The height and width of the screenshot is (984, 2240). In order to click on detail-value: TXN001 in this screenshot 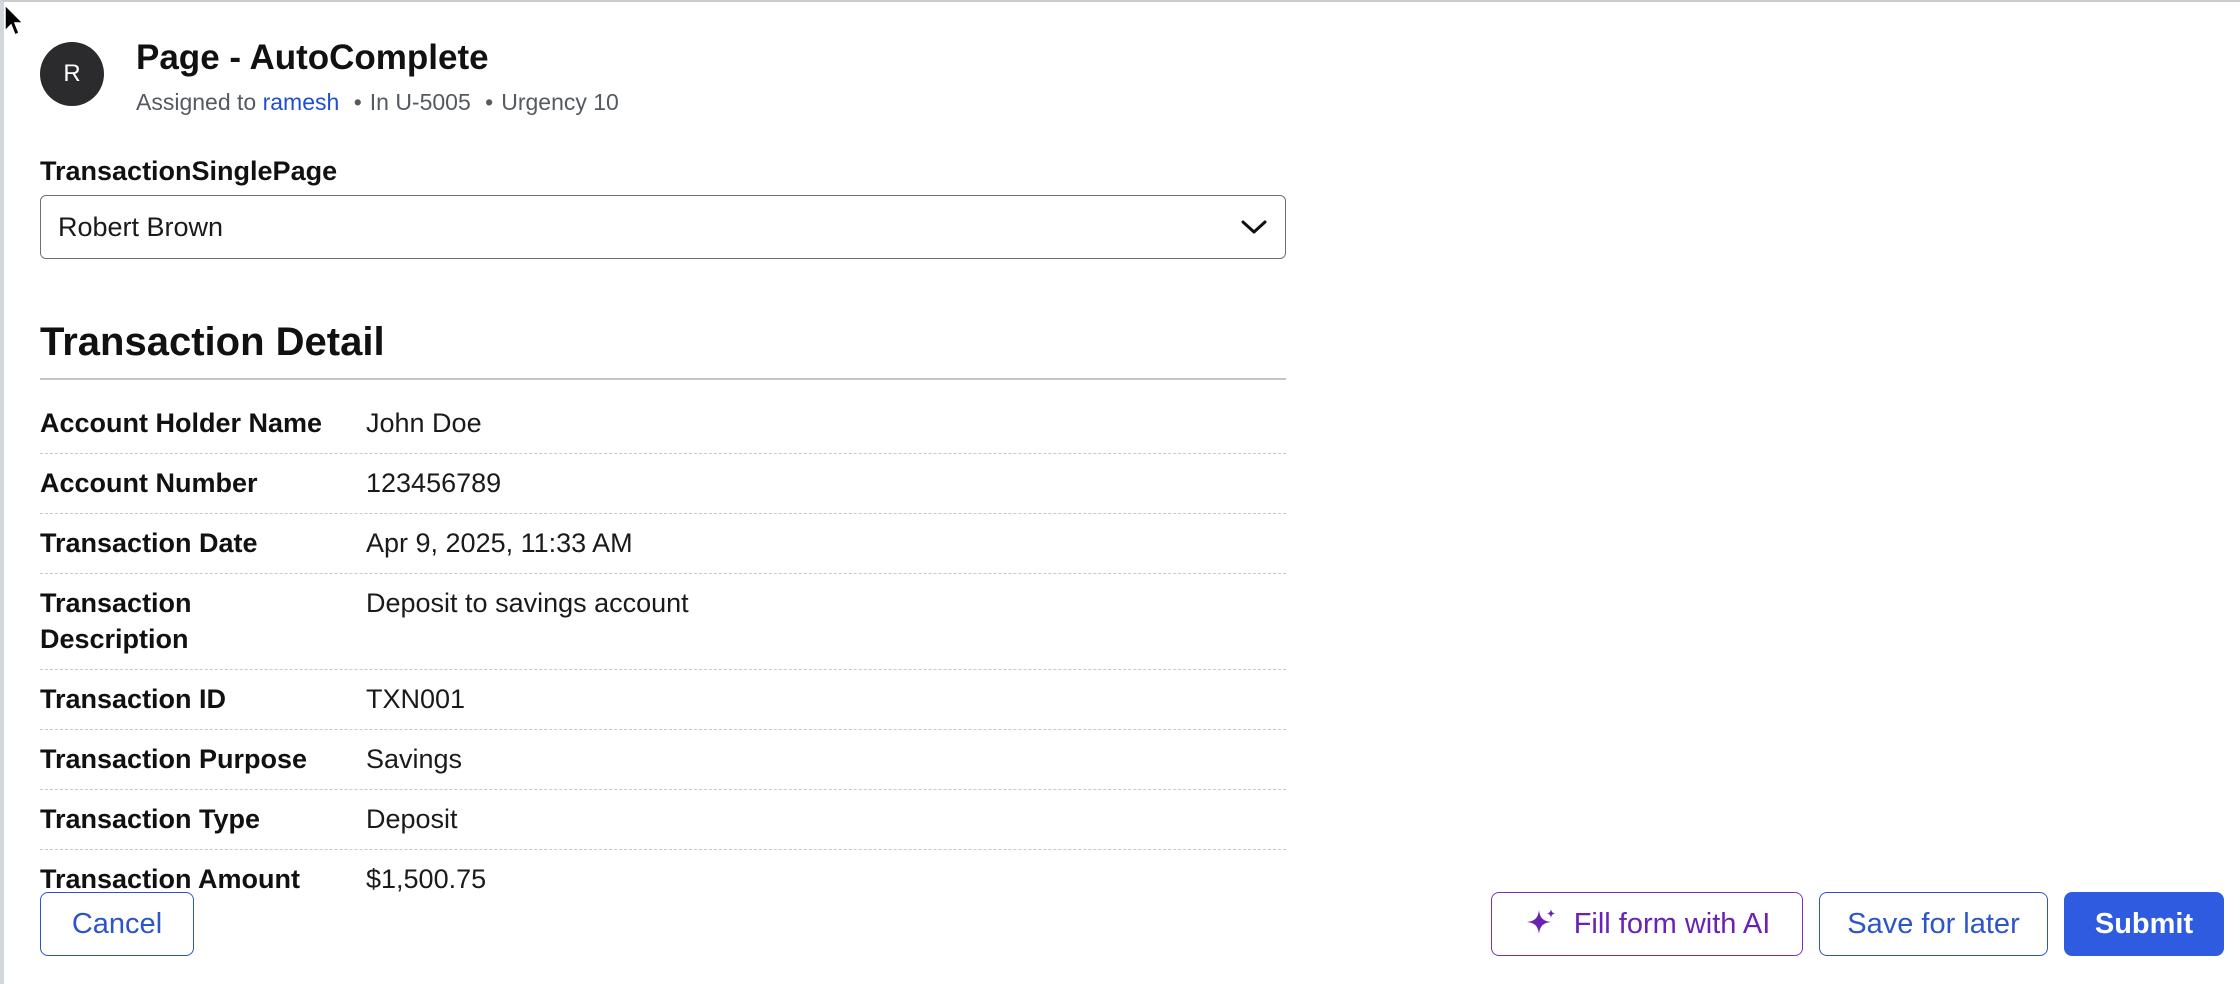, I will do `click(416, 699)`.